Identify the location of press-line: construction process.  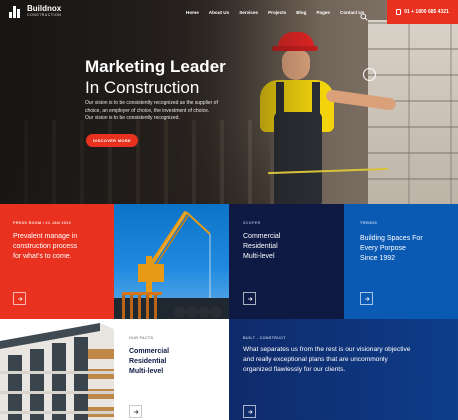
(45, 246).